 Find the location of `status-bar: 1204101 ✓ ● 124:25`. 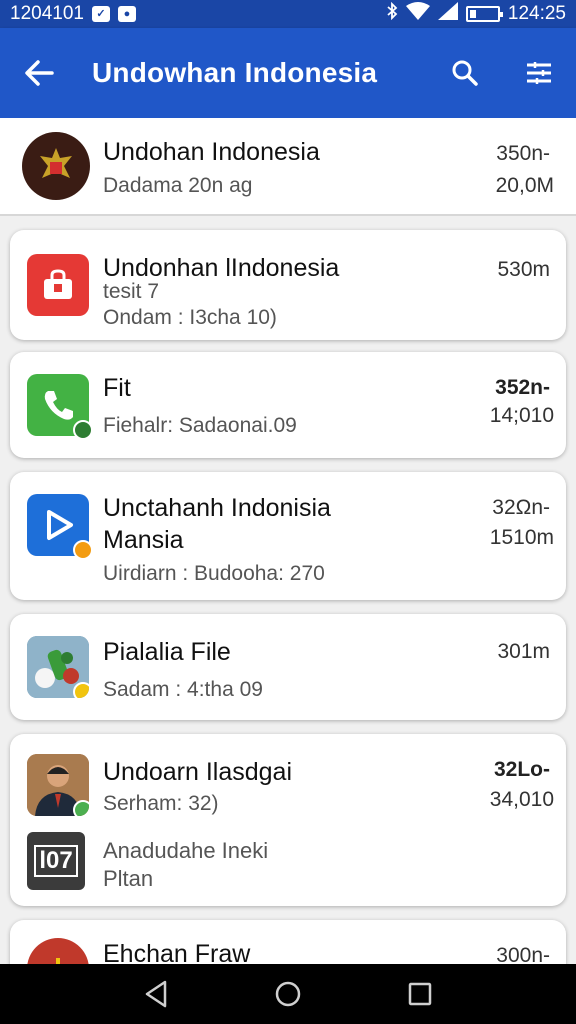

status-bar: 1204101 ✓ ● 124:25 is located at coordinates (288, 14).